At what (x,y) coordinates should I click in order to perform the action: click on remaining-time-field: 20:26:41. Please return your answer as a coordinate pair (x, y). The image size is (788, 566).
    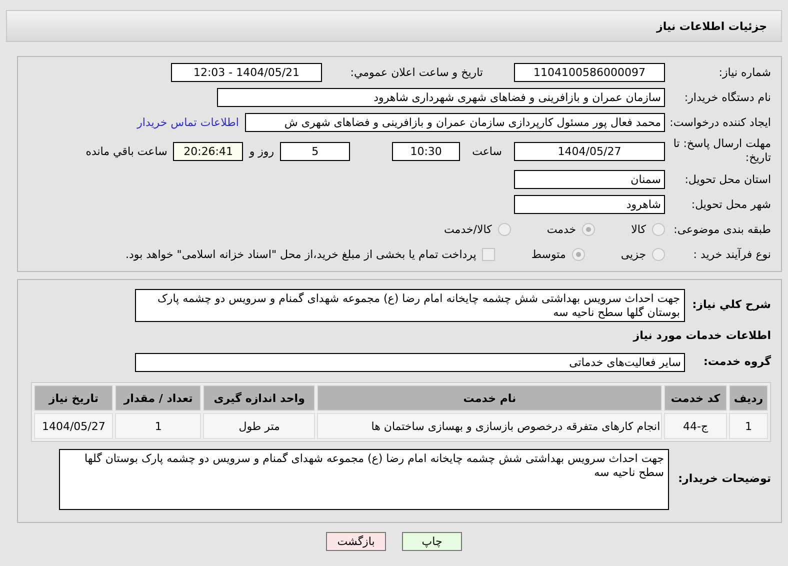
    Looking at the image, I should click on (208, 151).